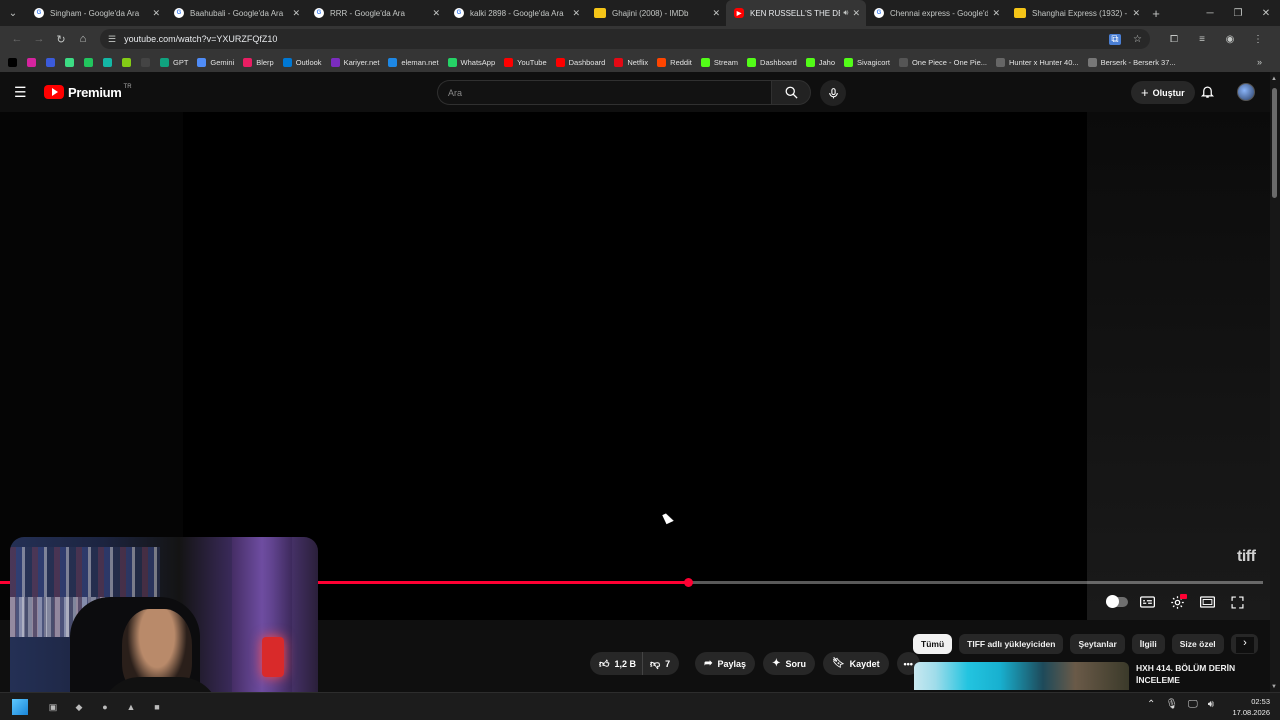  Describe the element at coordinates (661, 663) in the screenshot. I see `dislike-button: 👎︎ 7` at that location.